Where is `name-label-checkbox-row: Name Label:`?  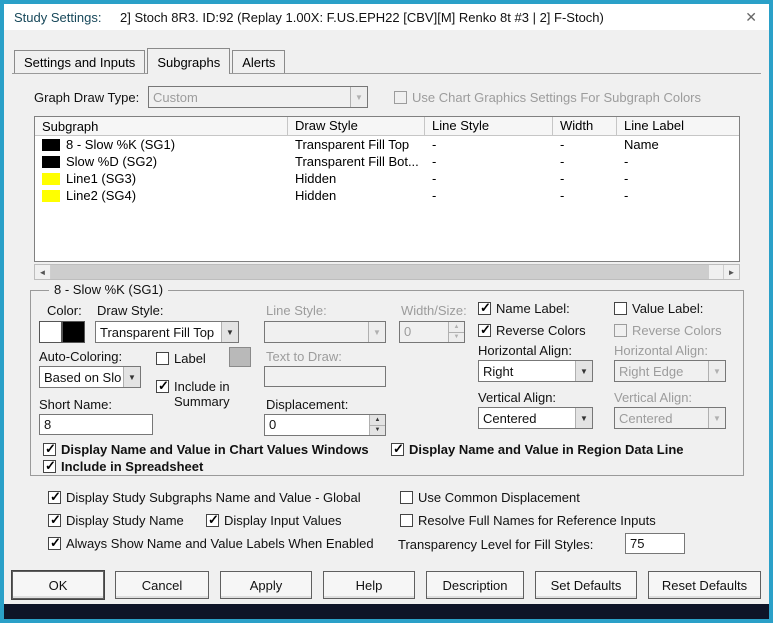
name-label-checkbox-row: Name Label: is located at coordinates (524, 308).